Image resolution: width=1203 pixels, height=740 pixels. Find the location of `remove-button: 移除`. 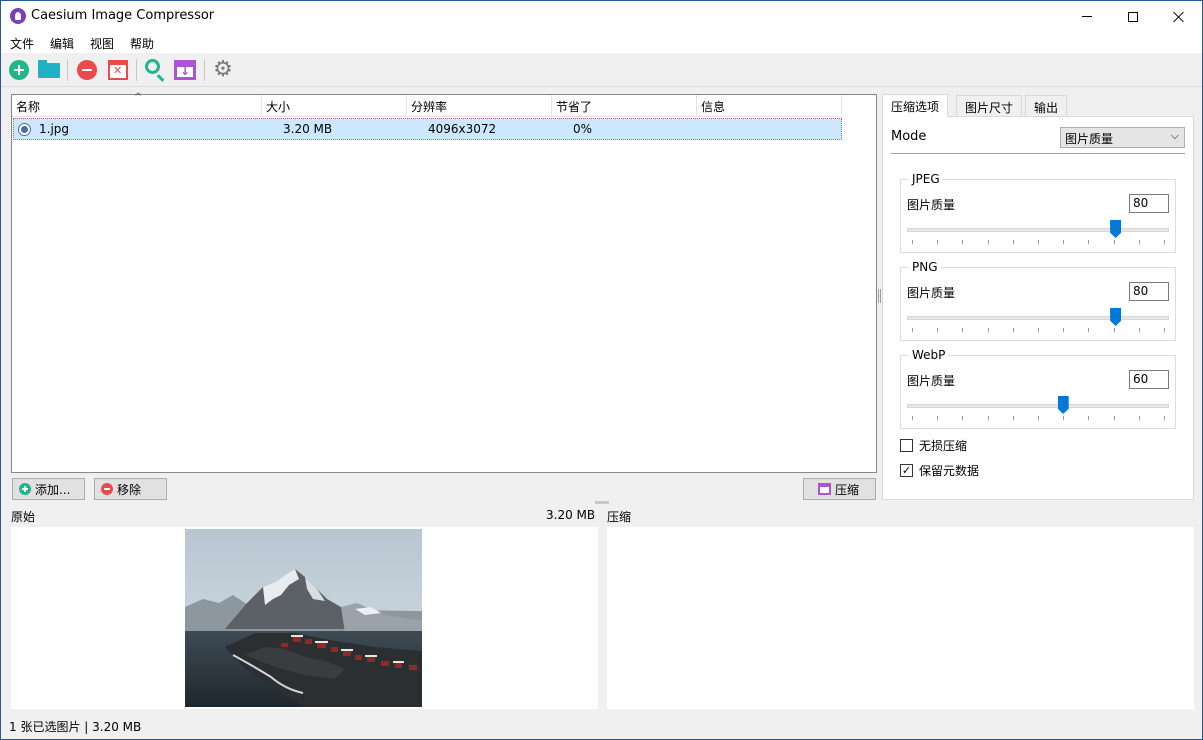

remove-button: 移除 is located at coordinates (130, 489).